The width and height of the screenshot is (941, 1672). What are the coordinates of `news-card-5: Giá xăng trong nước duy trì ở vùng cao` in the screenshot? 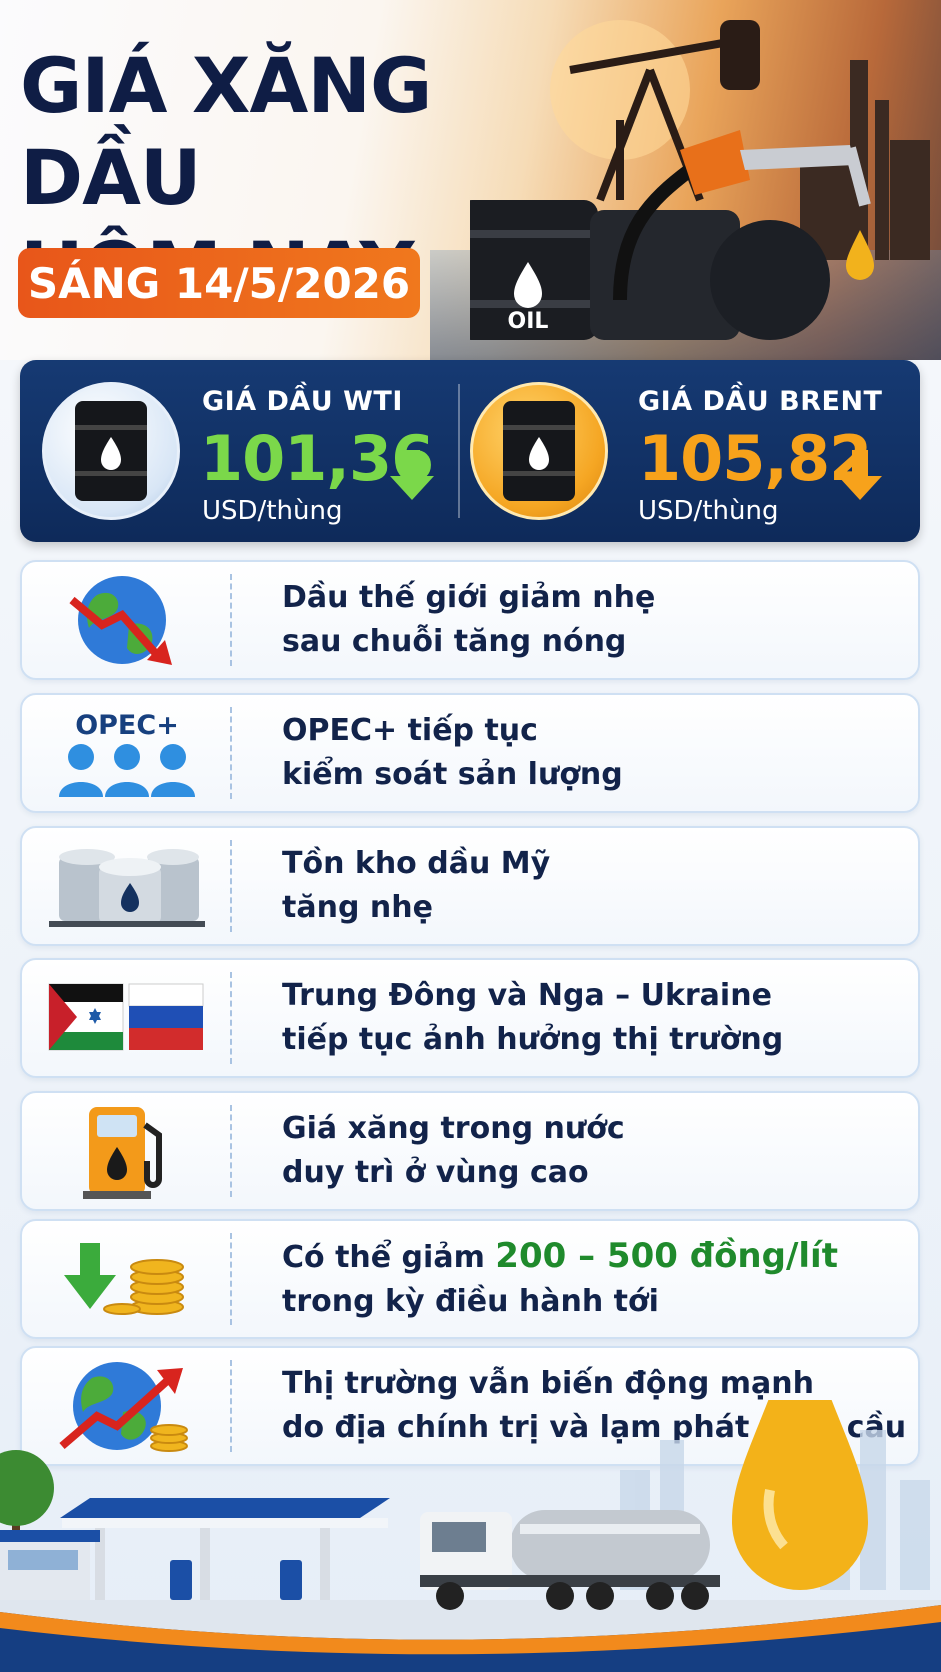 It's located at (470, 1151).